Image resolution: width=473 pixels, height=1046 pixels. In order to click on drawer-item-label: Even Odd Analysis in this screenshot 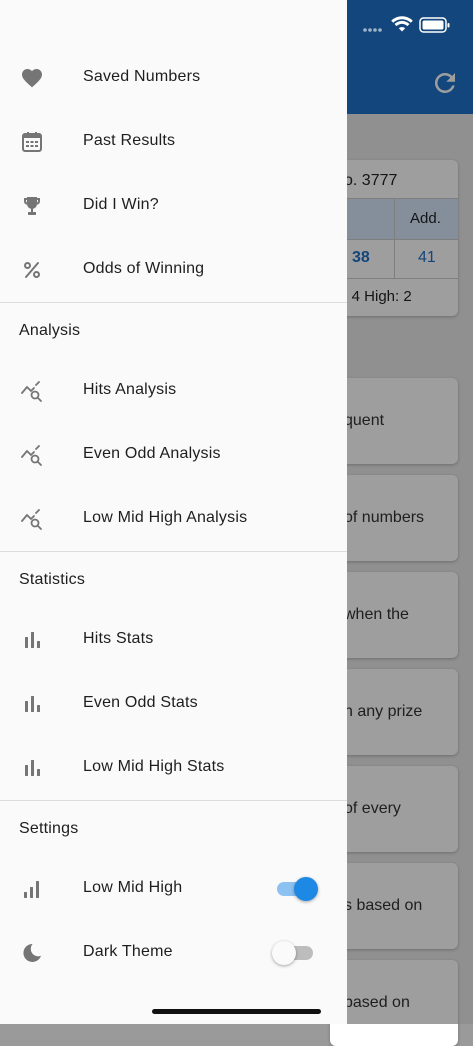, I will do `click(152, 453)`.